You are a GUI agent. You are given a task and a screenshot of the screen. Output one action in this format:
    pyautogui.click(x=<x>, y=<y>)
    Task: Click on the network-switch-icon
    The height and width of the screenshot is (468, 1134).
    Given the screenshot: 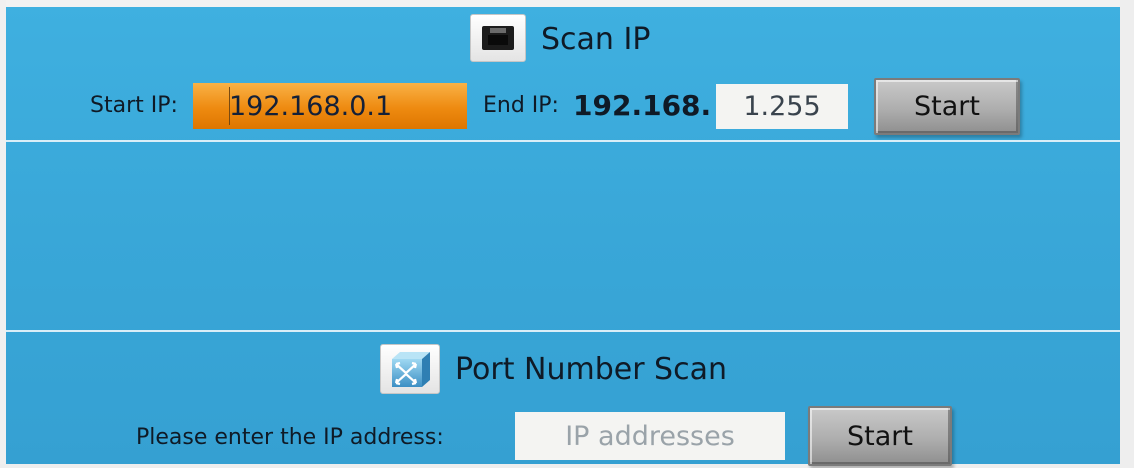 What is the action you would take?
    pyautogui.click(x=410, y=369)
    